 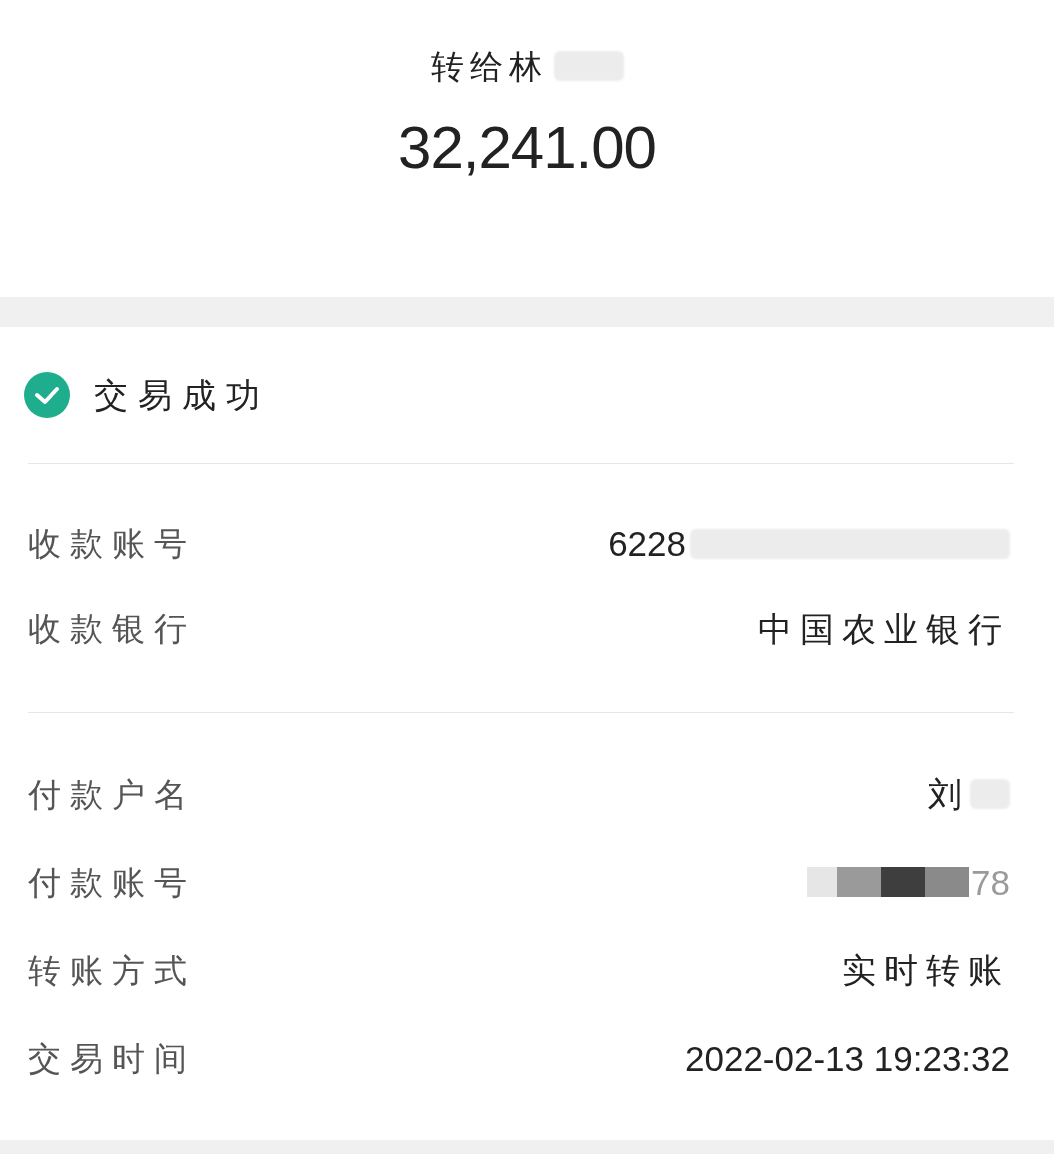 What do you see at coordinates (182, 395) in the screenshot?
I see `status-label: 交易成功` at bounding box center [182, 395].